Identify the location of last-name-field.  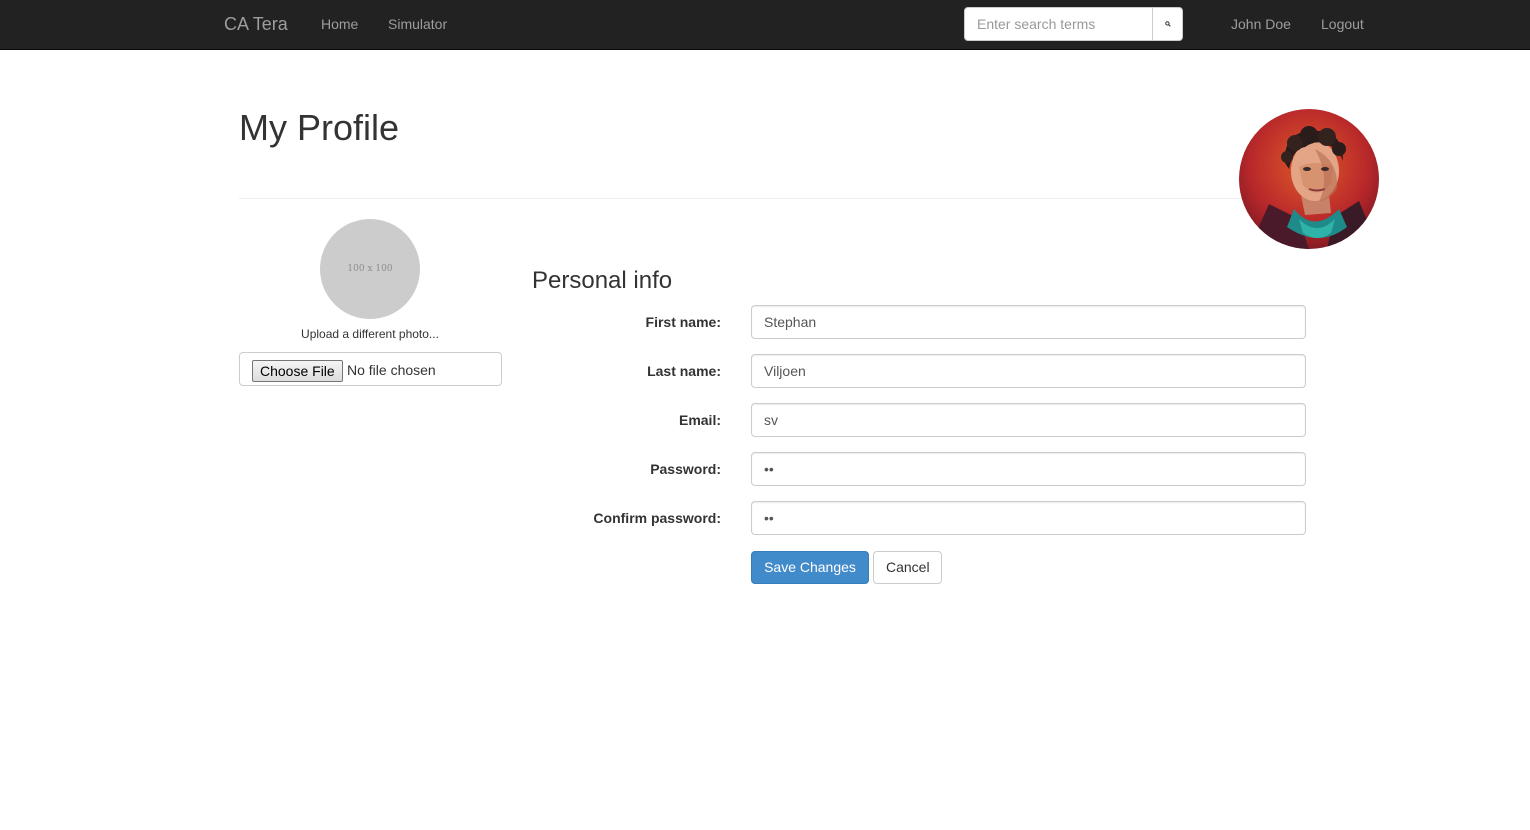
(1028, 371).